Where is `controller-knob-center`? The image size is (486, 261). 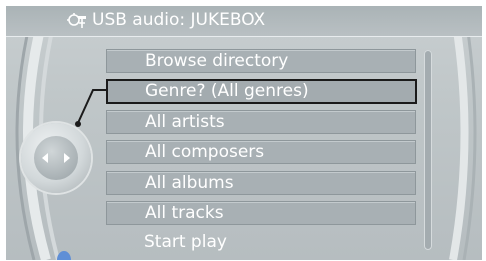
controller-knob-center is located at coordinates (56, 158).